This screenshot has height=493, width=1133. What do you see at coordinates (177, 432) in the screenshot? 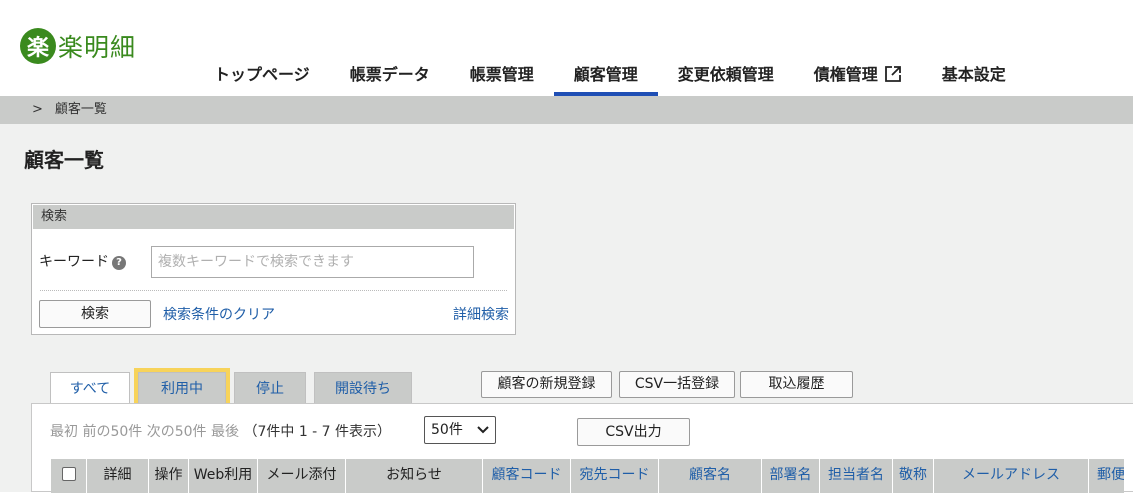
I see `pager-next: 次の50件` at bounding box center [177, 432].